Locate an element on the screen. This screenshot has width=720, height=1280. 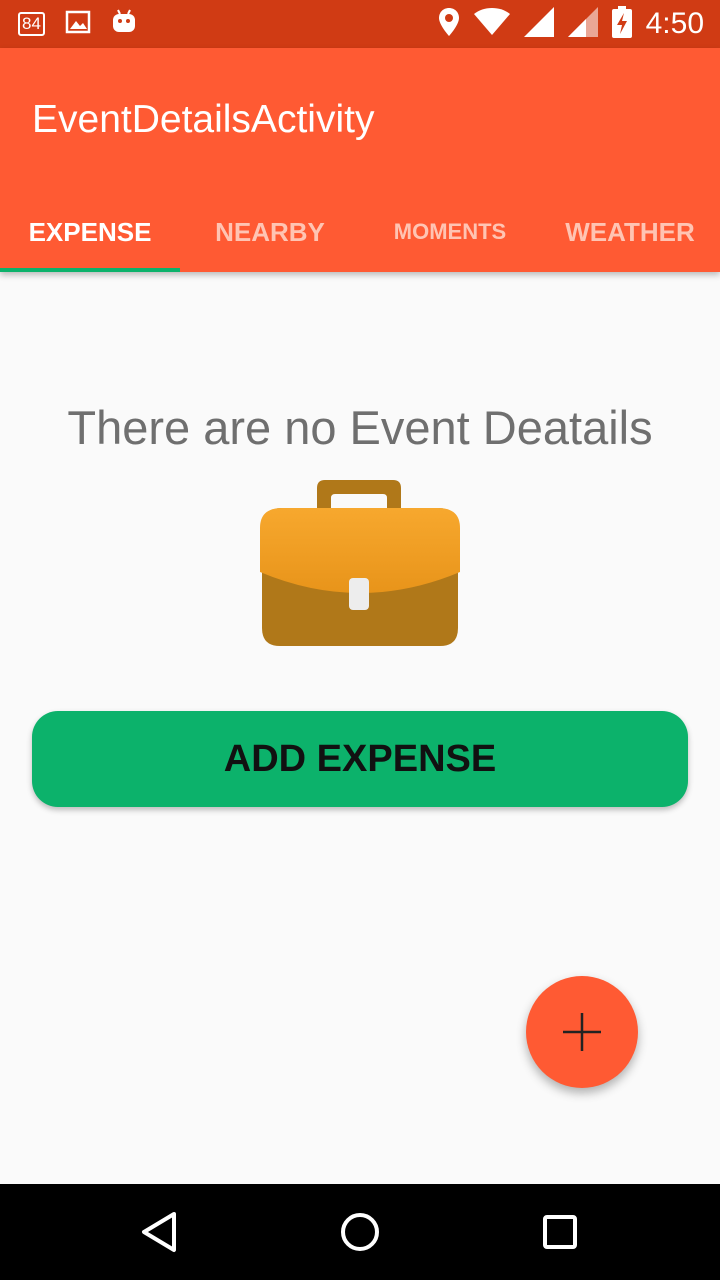
back-icon is located at coordinates (159, 1232).